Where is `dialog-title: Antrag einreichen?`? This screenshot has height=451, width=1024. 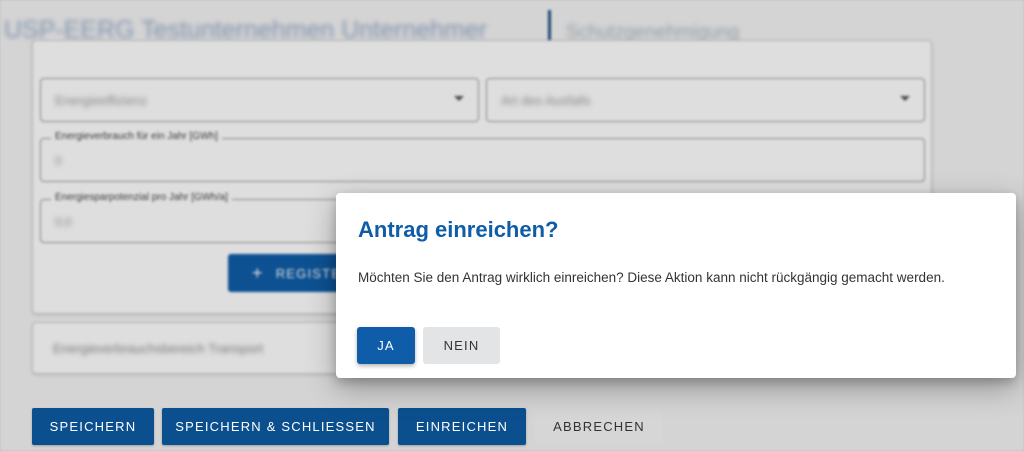
dialog-title: Antrag einreichen? is located at coordinates (458, 229).